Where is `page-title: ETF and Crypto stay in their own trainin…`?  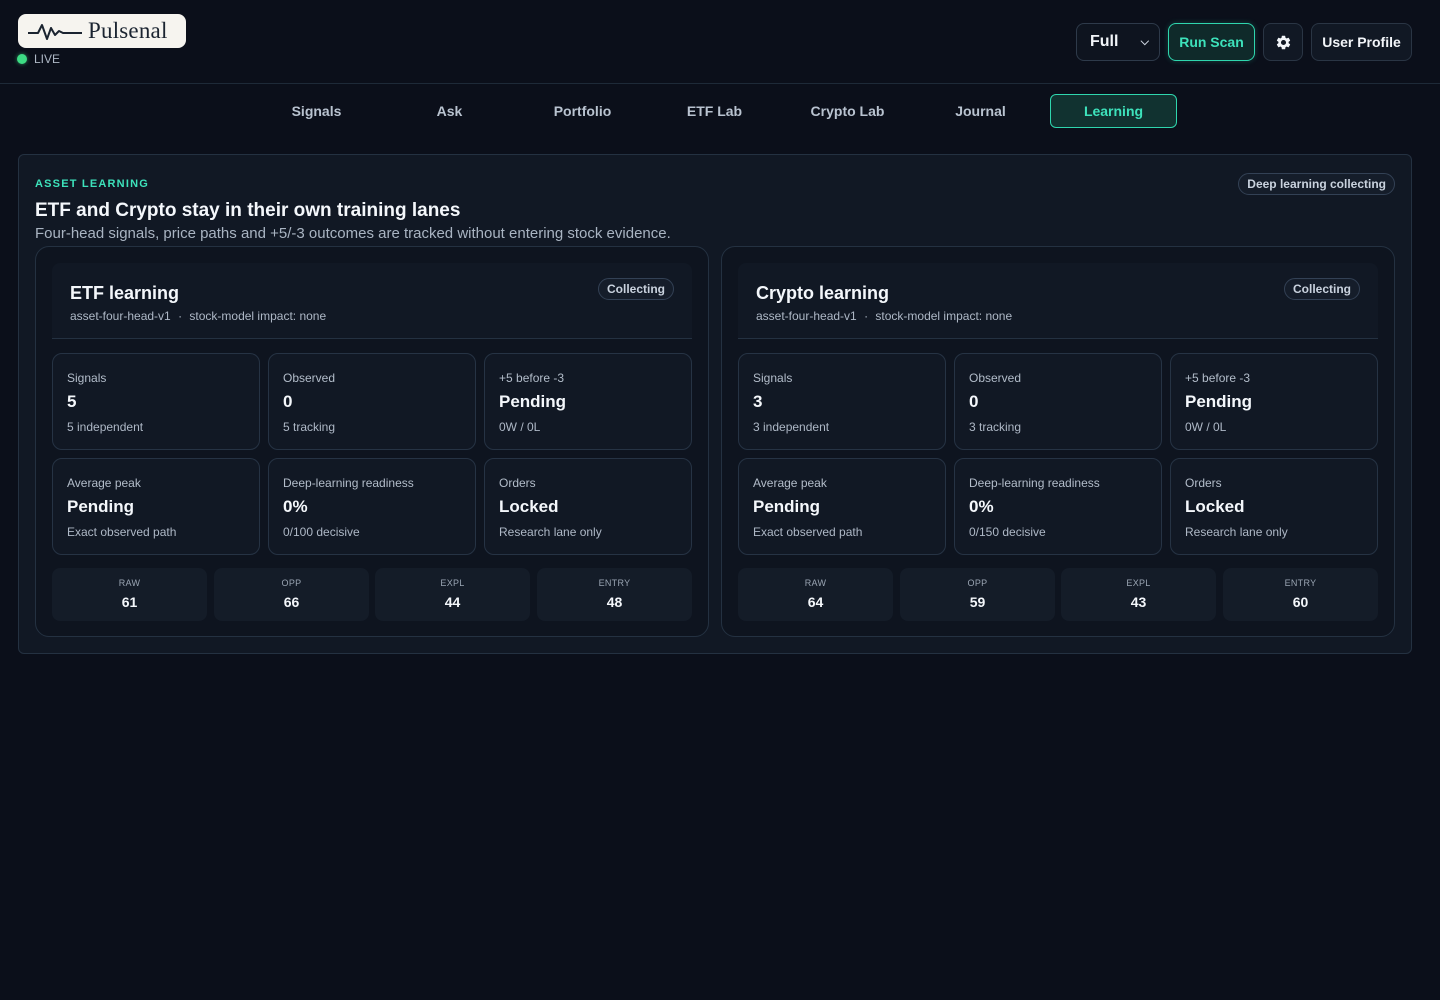 page-title: ETF and Crypto stay in their own trainin… is located at coordinates (248, 210).